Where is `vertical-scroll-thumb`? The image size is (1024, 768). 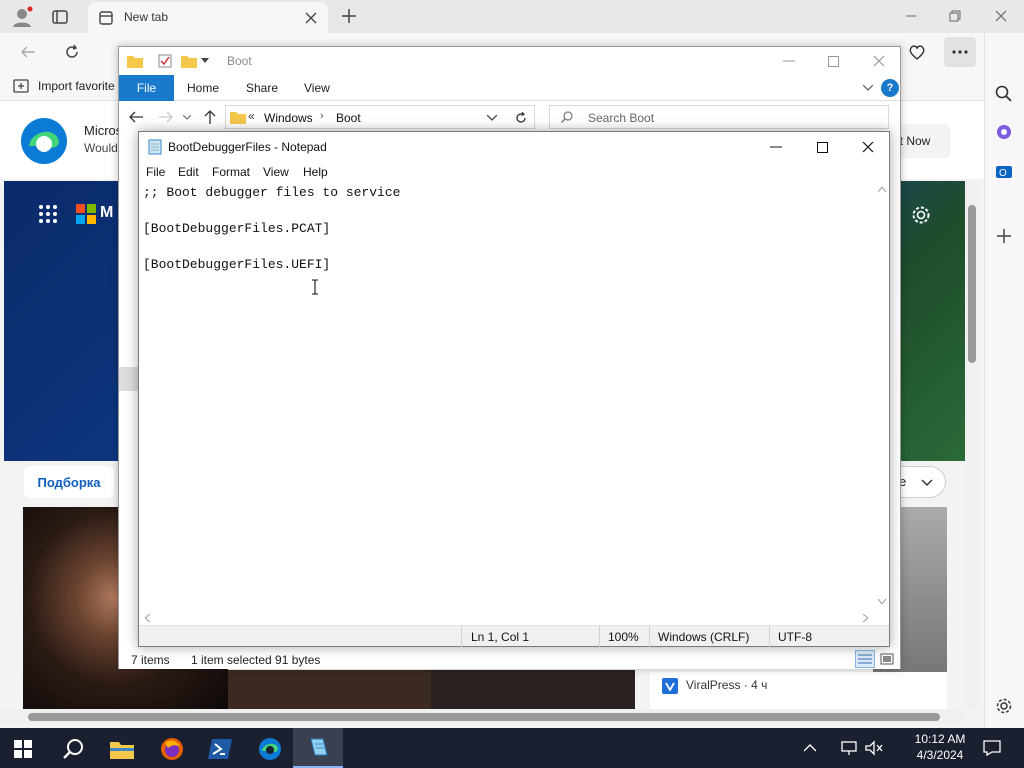
vertical-scroll-thumb is located at coordinates (972, 284).